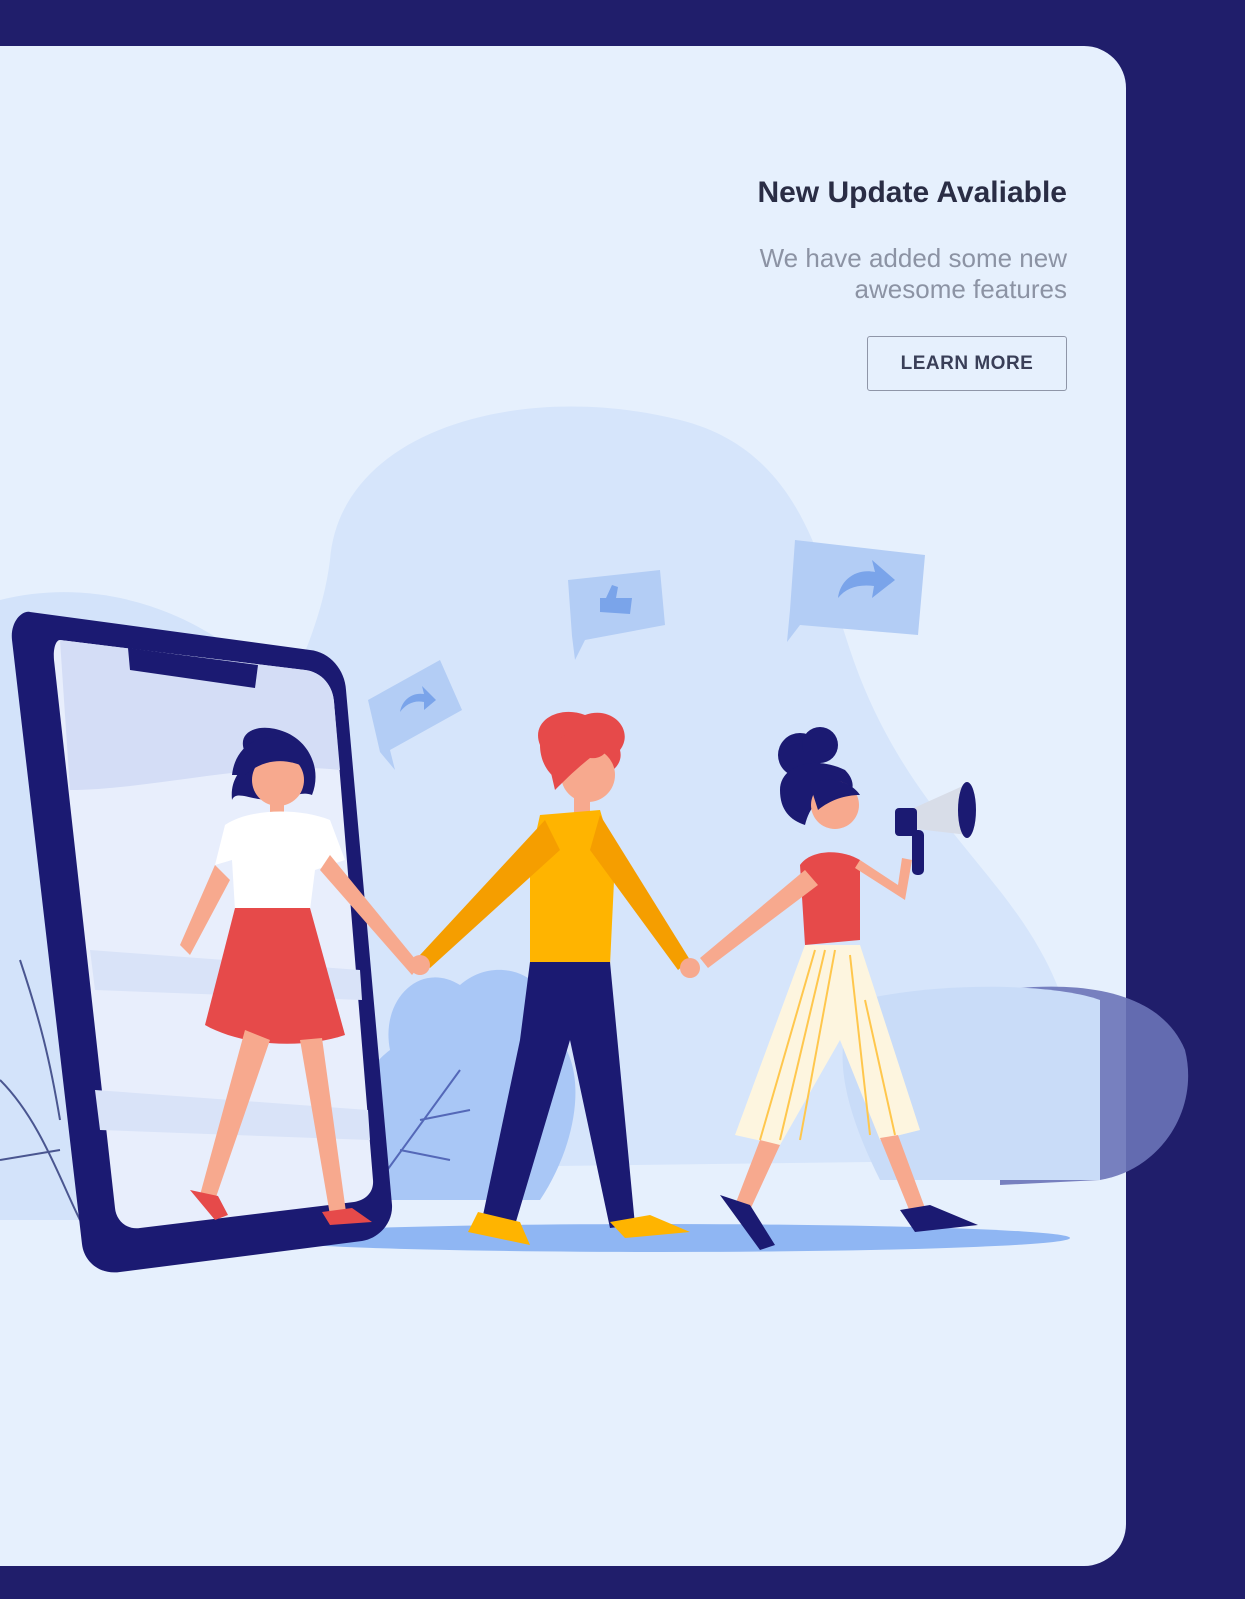 The height and width of the screenshot is (1599, 1245). I want to click on update-title: New Update Avaliable, so click(912, 192).